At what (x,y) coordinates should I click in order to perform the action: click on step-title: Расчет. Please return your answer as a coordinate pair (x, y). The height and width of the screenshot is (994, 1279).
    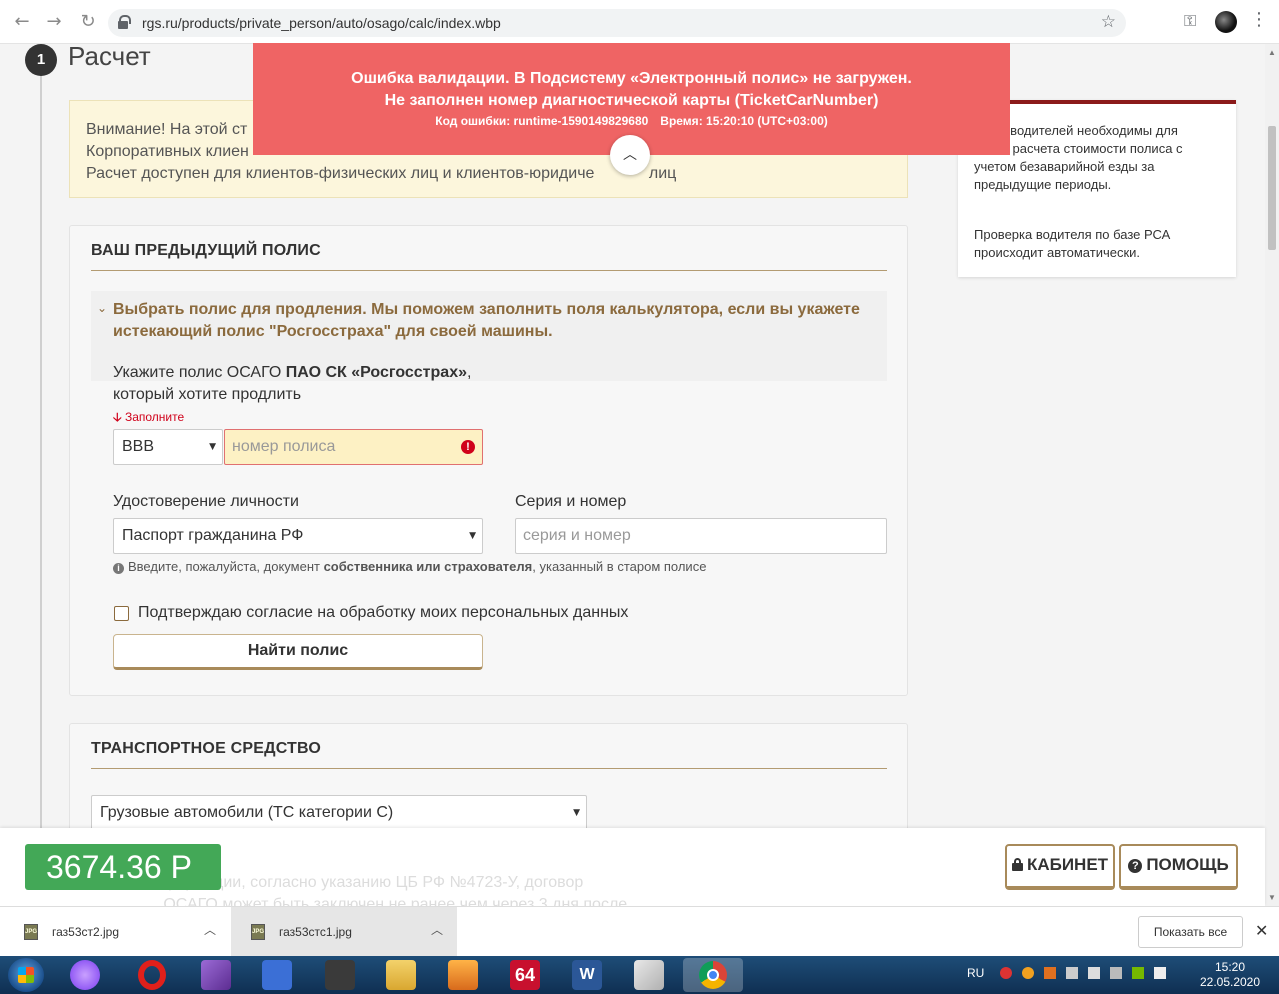
    Looking at the image, I should click on (109, 57).